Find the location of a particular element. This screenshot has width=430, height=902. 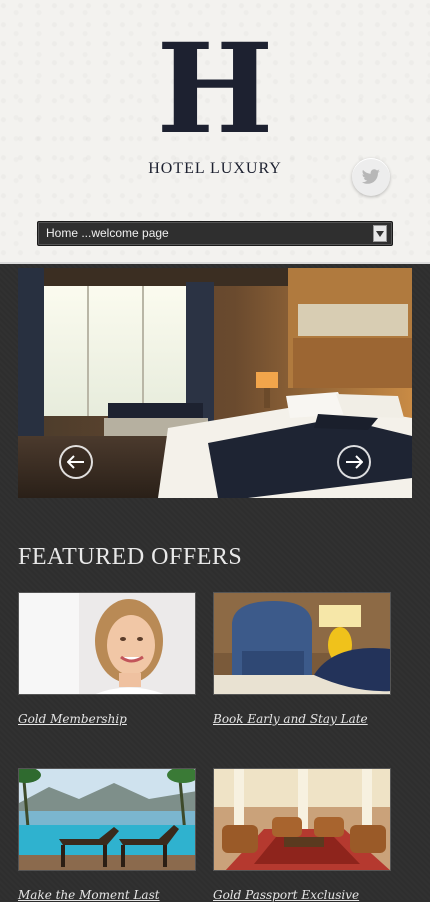

slider-next-button is located at coordinates (354, 462).